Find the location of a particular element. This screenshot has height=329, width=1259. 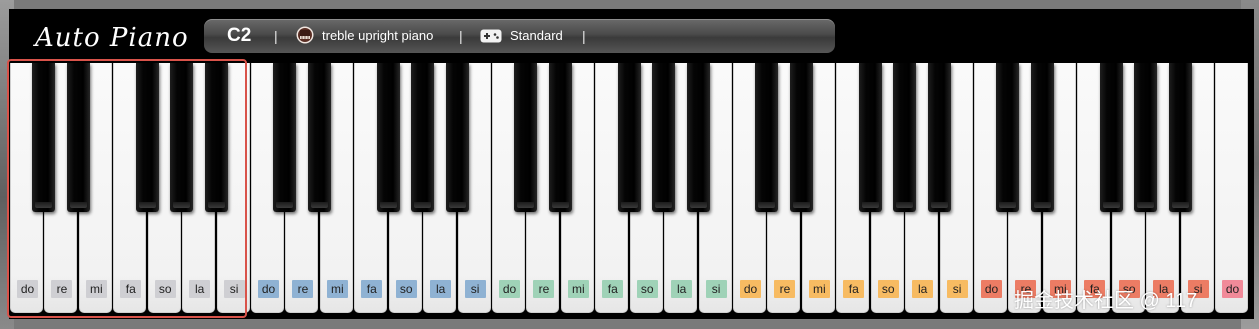

watermark: 掘金技术社区 @ 117 is located at coordinates (1106, 301).